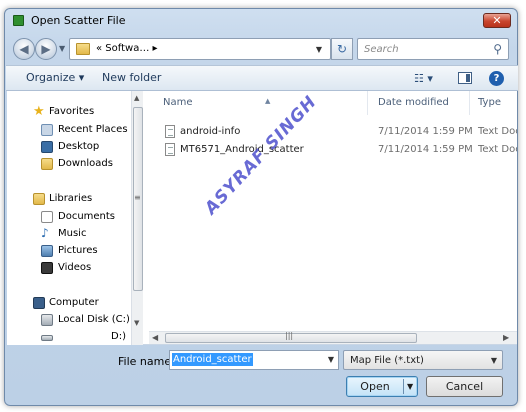 Image resolution: width=526 pixels, height=412 pixels. I want to click on desktop-icon, so click(47, 147).